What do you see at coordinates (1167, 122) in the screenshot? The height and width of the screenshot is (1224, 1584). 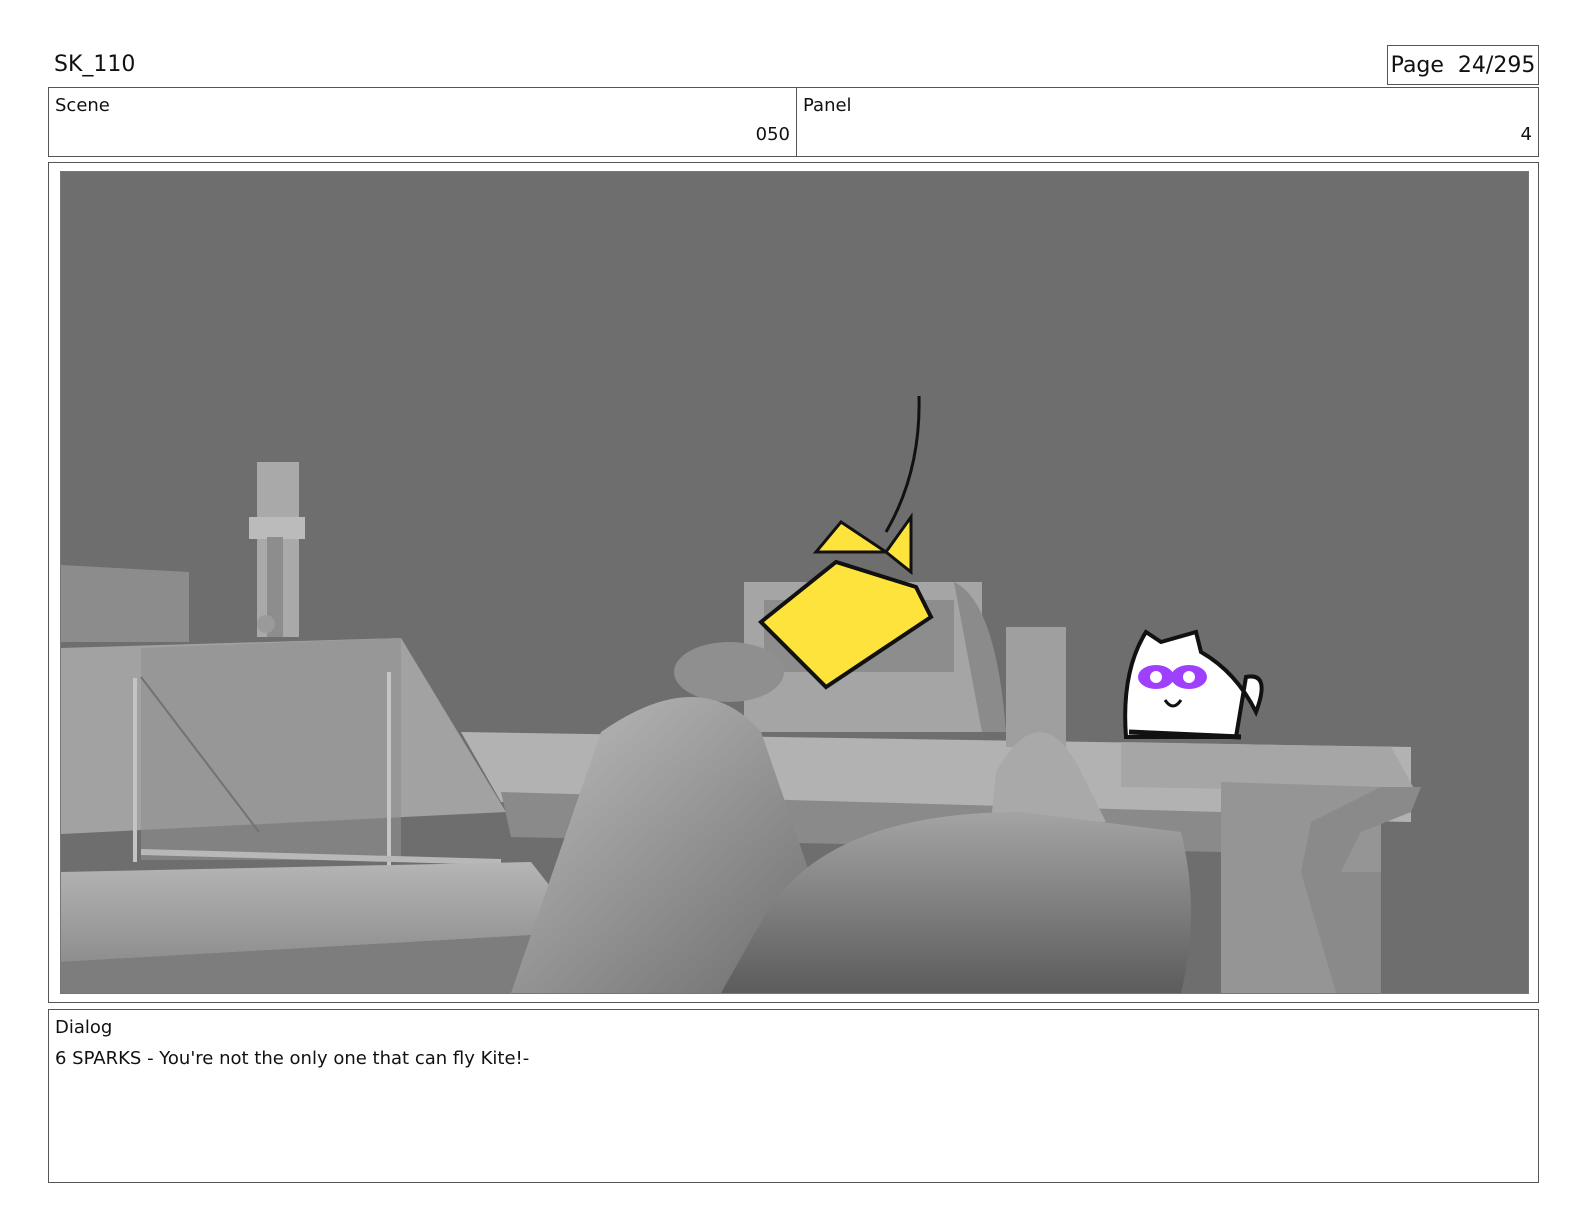 I see `panel-cell: Panel 4` at bounding box center [1167, 122].